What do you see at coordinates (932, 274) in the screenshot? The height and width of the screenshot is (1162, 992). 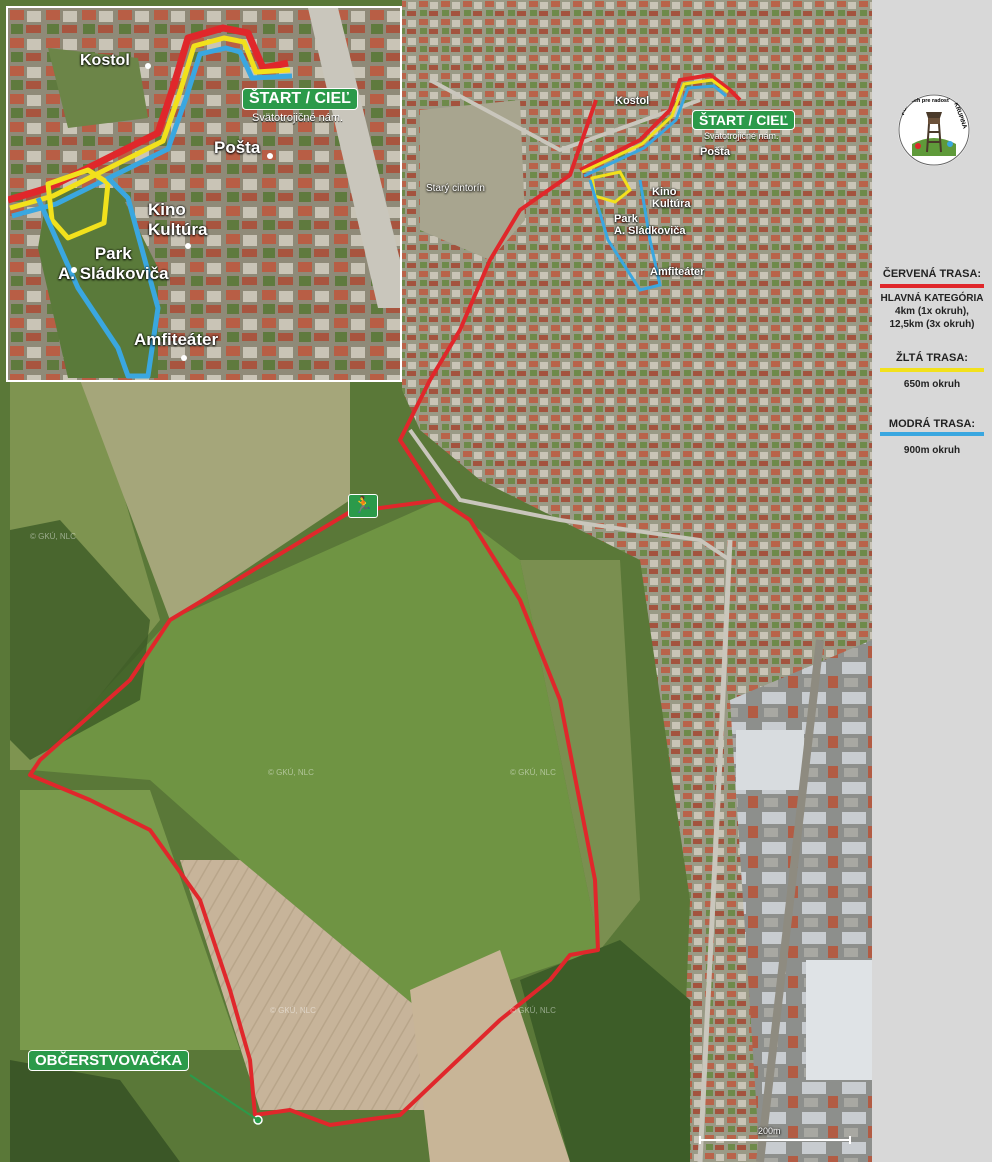 I see `legend-red-title: ČERVENÁ TRASA:` at bounding box center [932, 274].